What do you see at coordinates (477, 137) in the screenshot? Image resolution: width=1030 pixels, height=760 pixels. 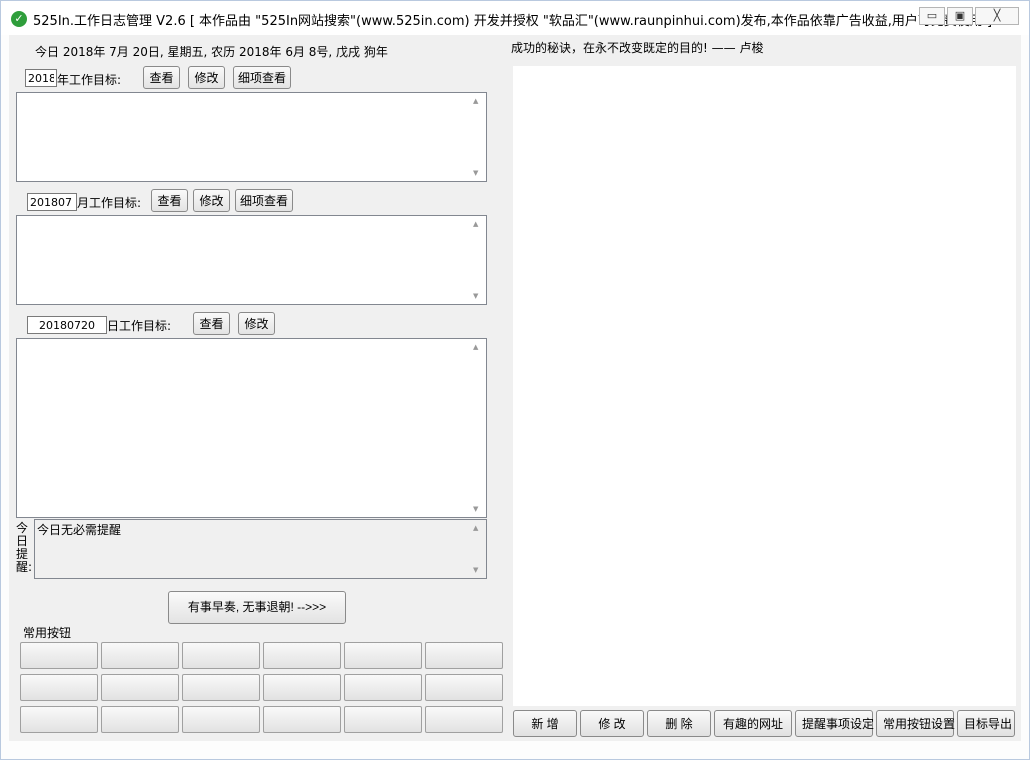 I see `year-goal-scrollbar: ▲ ▼` at bounding box center [477, 137].